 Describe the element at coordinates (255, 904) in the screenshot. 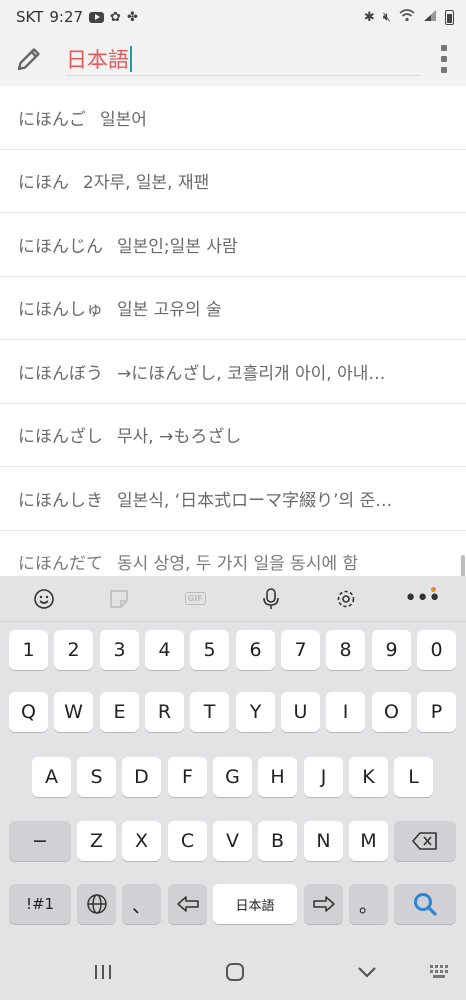

I see `space-key: 日本語` at that location.